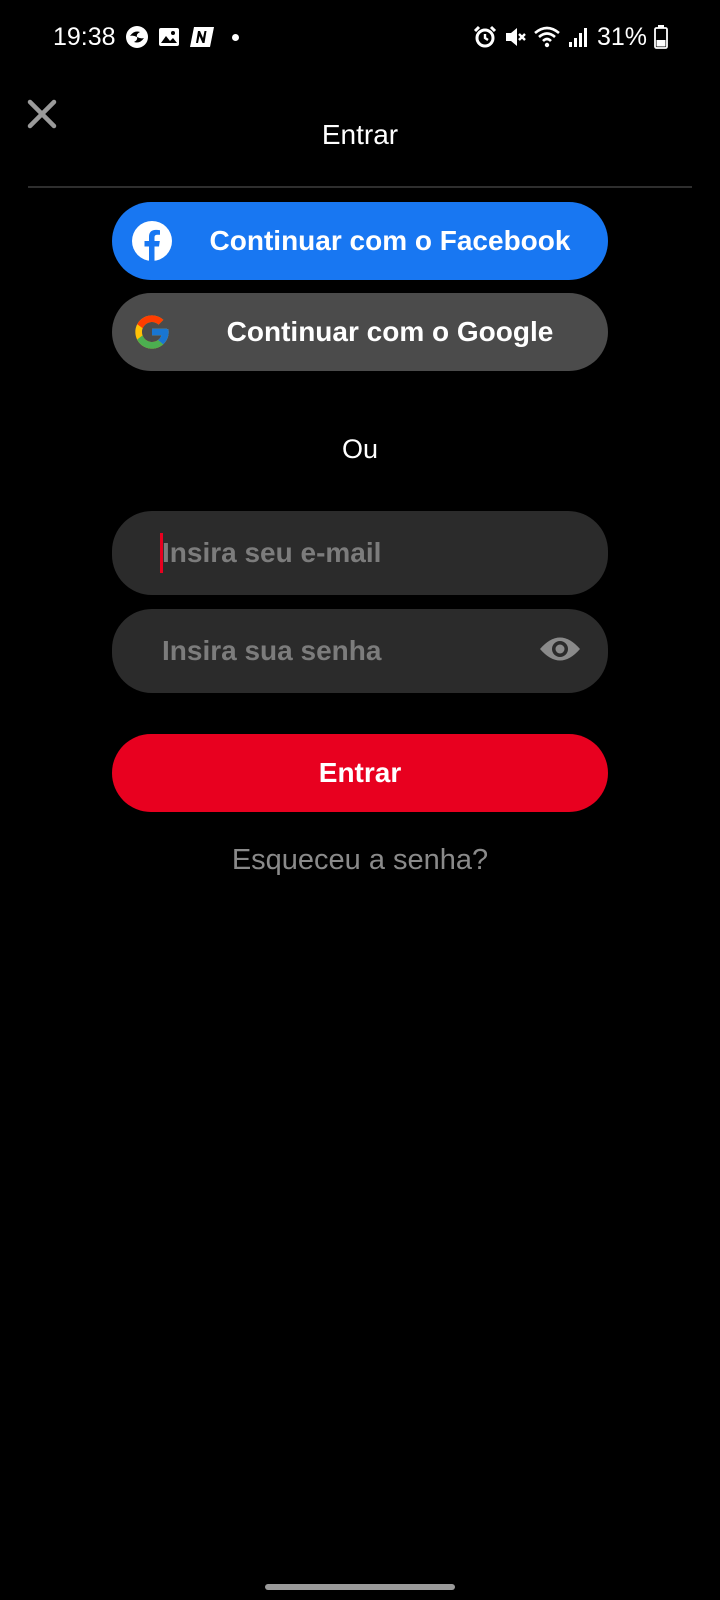 This screenshot has width=720, height=1600. What do you see at coordinates (515, 37) in the screenshot?
I see `vibrate-mute-icon` at bounding box center [515, 37].